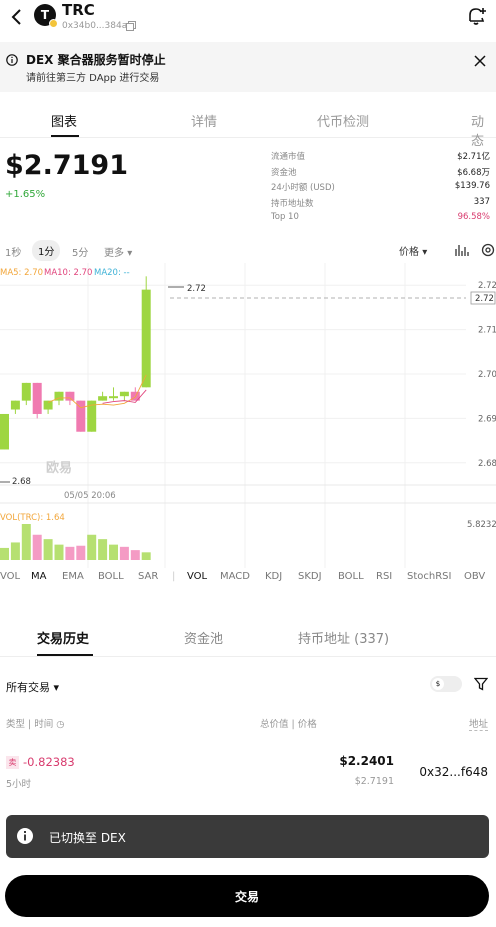  Describe the element at coordinates (60, 724) in the screenshot. I see `clock-icon: ◷` at that location.